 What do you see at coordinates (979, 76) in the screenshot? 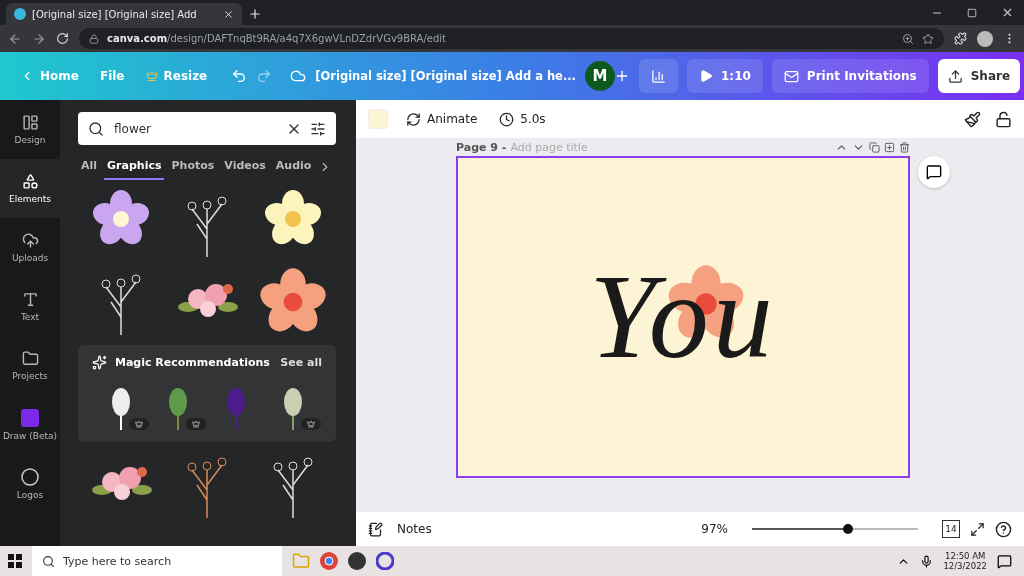
I see `share-button: Share` at bounding box center [979, 76].